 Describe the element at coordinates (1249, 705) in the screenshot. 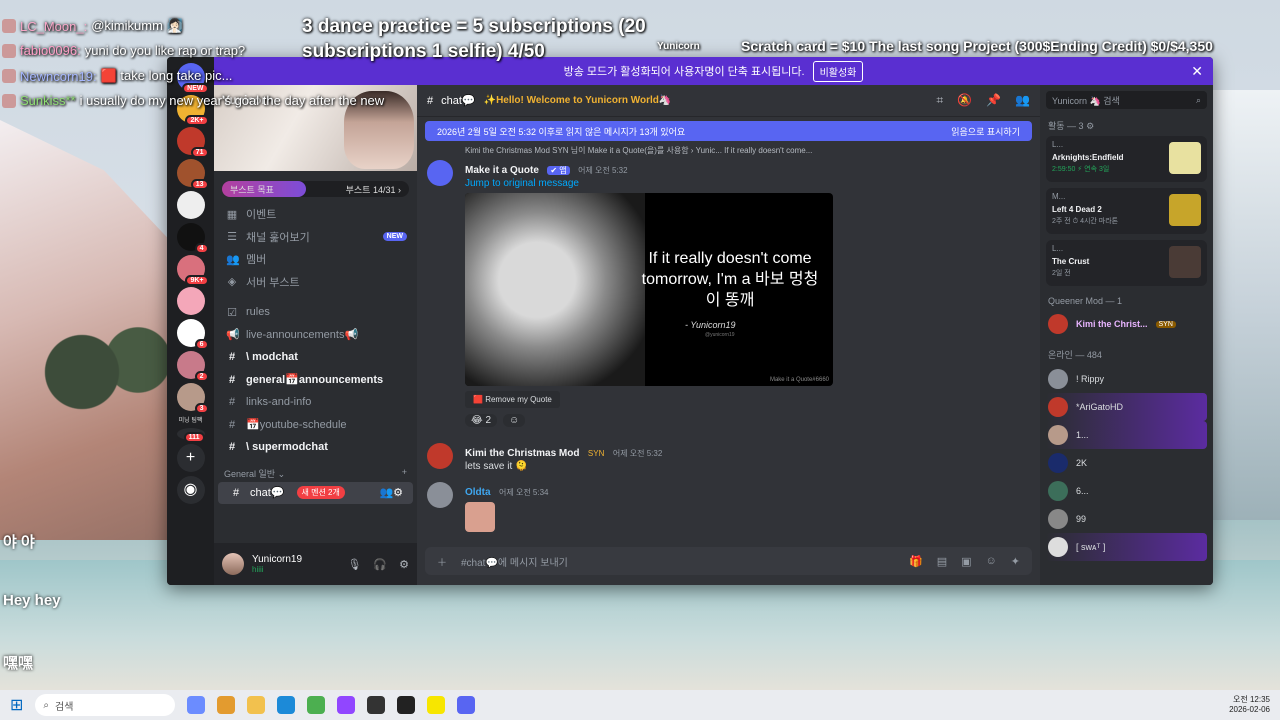

I see `clock: 오전 12:35 2026-02-06` at that location.